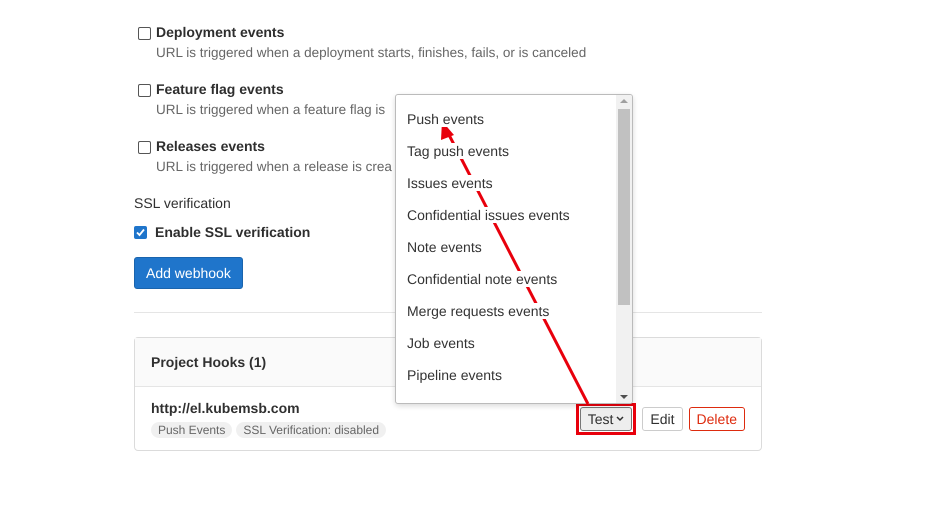  I want to click on menu-item: Job events, so click(441, 343).